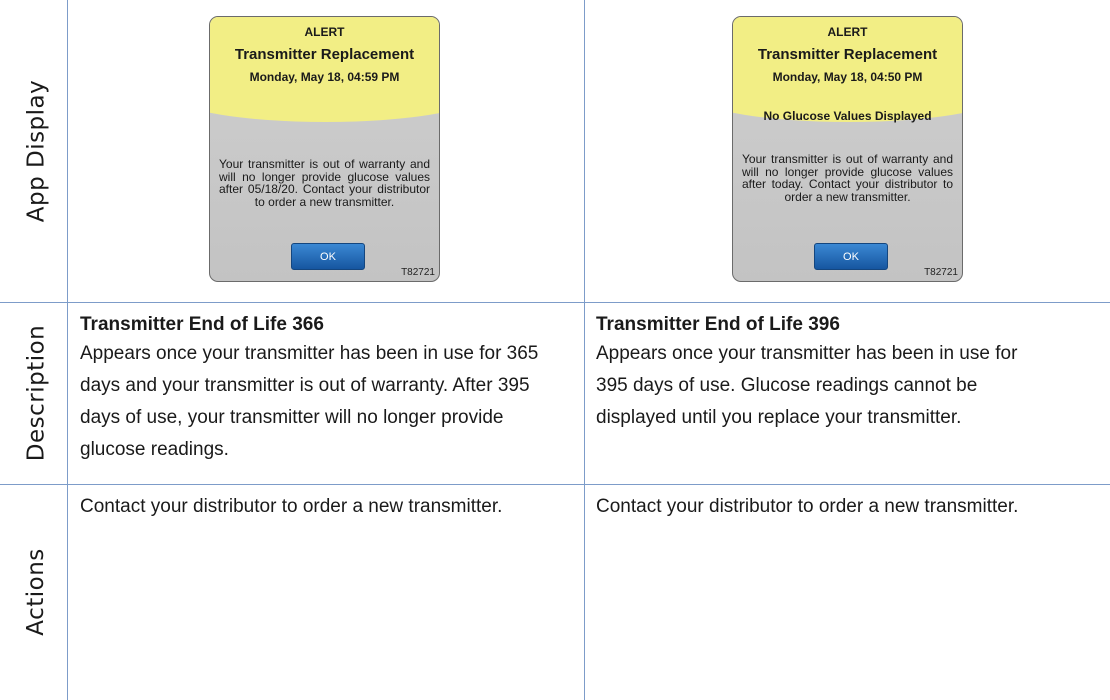 The image size is (1110, 700). What do you see at coordinates (202, 324) in the screenshot?
I see `description-heading: Transmitter End of Life 366` at bounding box center [202, 324].